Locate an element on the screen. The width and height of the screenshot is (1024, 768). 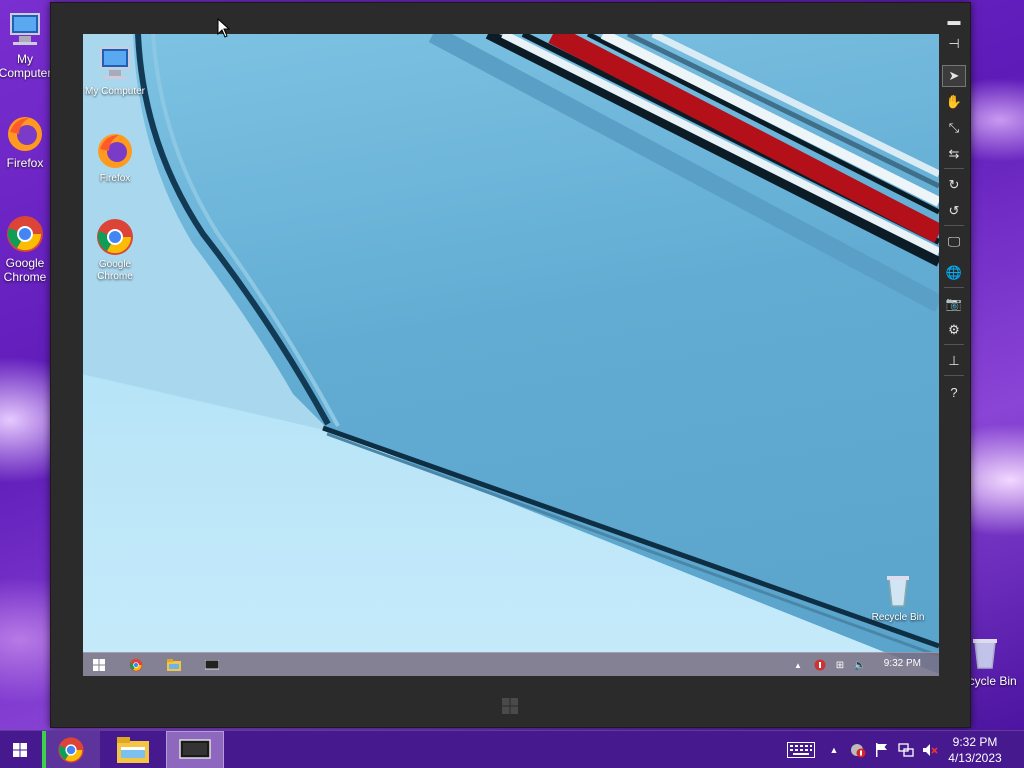
camera-icon: 📷 is located at coordinates (954, 303).